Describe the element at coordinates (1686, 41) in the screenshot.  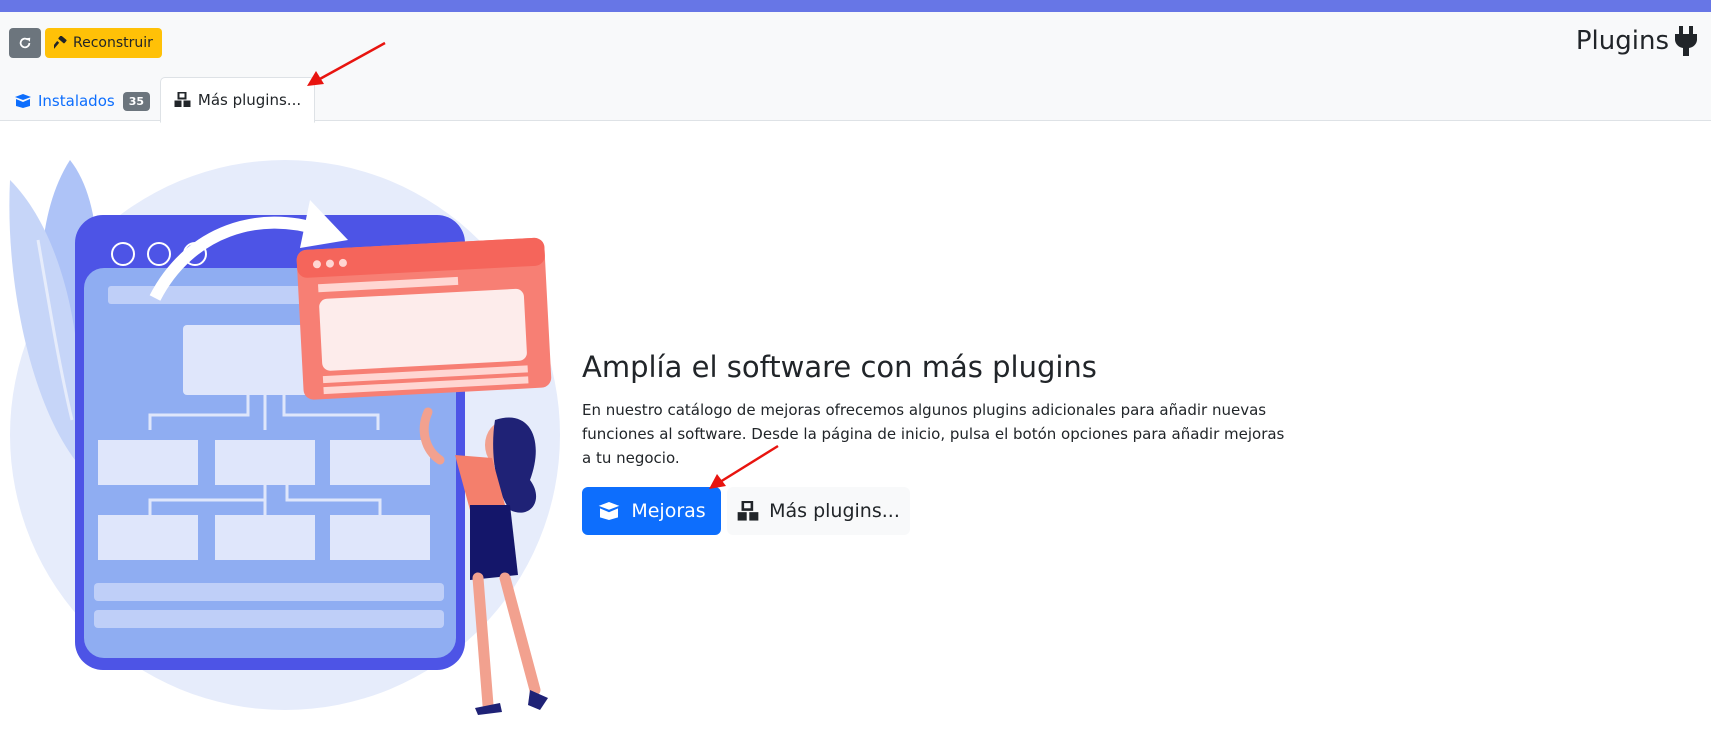
I see `plug-icon` at that location.